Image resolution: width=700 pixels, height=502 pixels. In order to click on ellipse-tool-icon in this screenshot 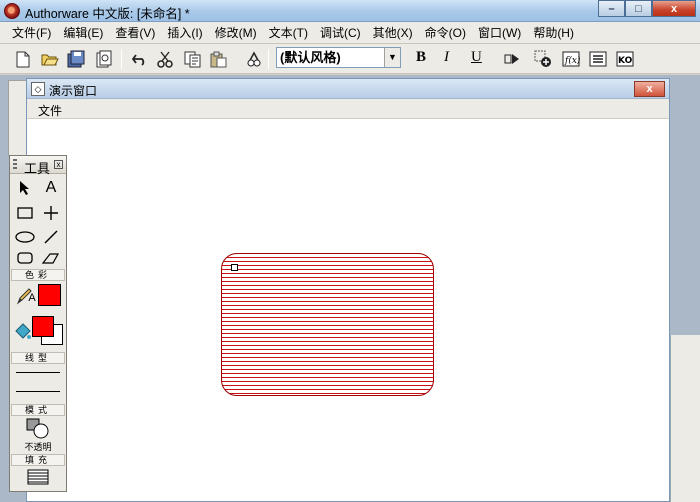, I will do `click(25, 237)`.